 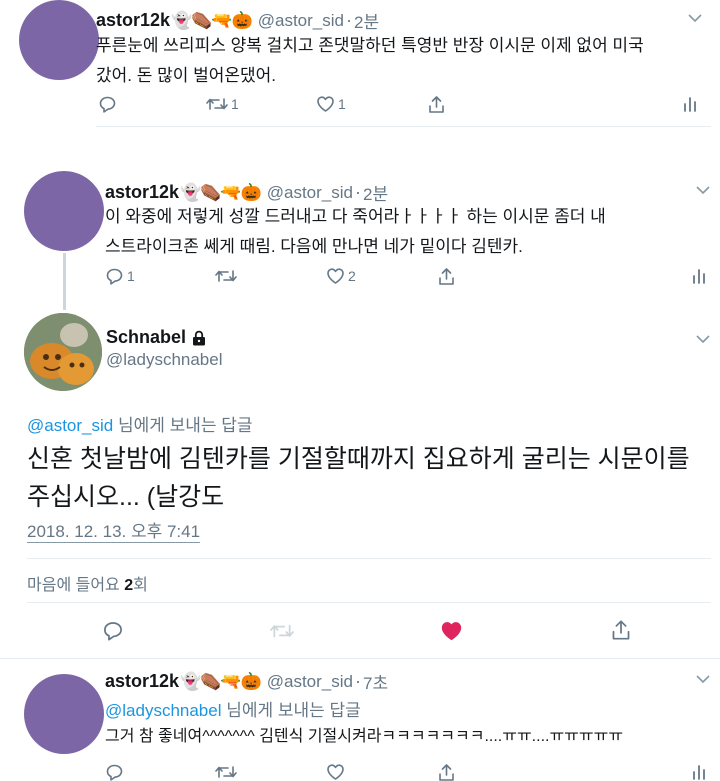 I want to click on retweet-button: 1, so click(x=222, y=104).